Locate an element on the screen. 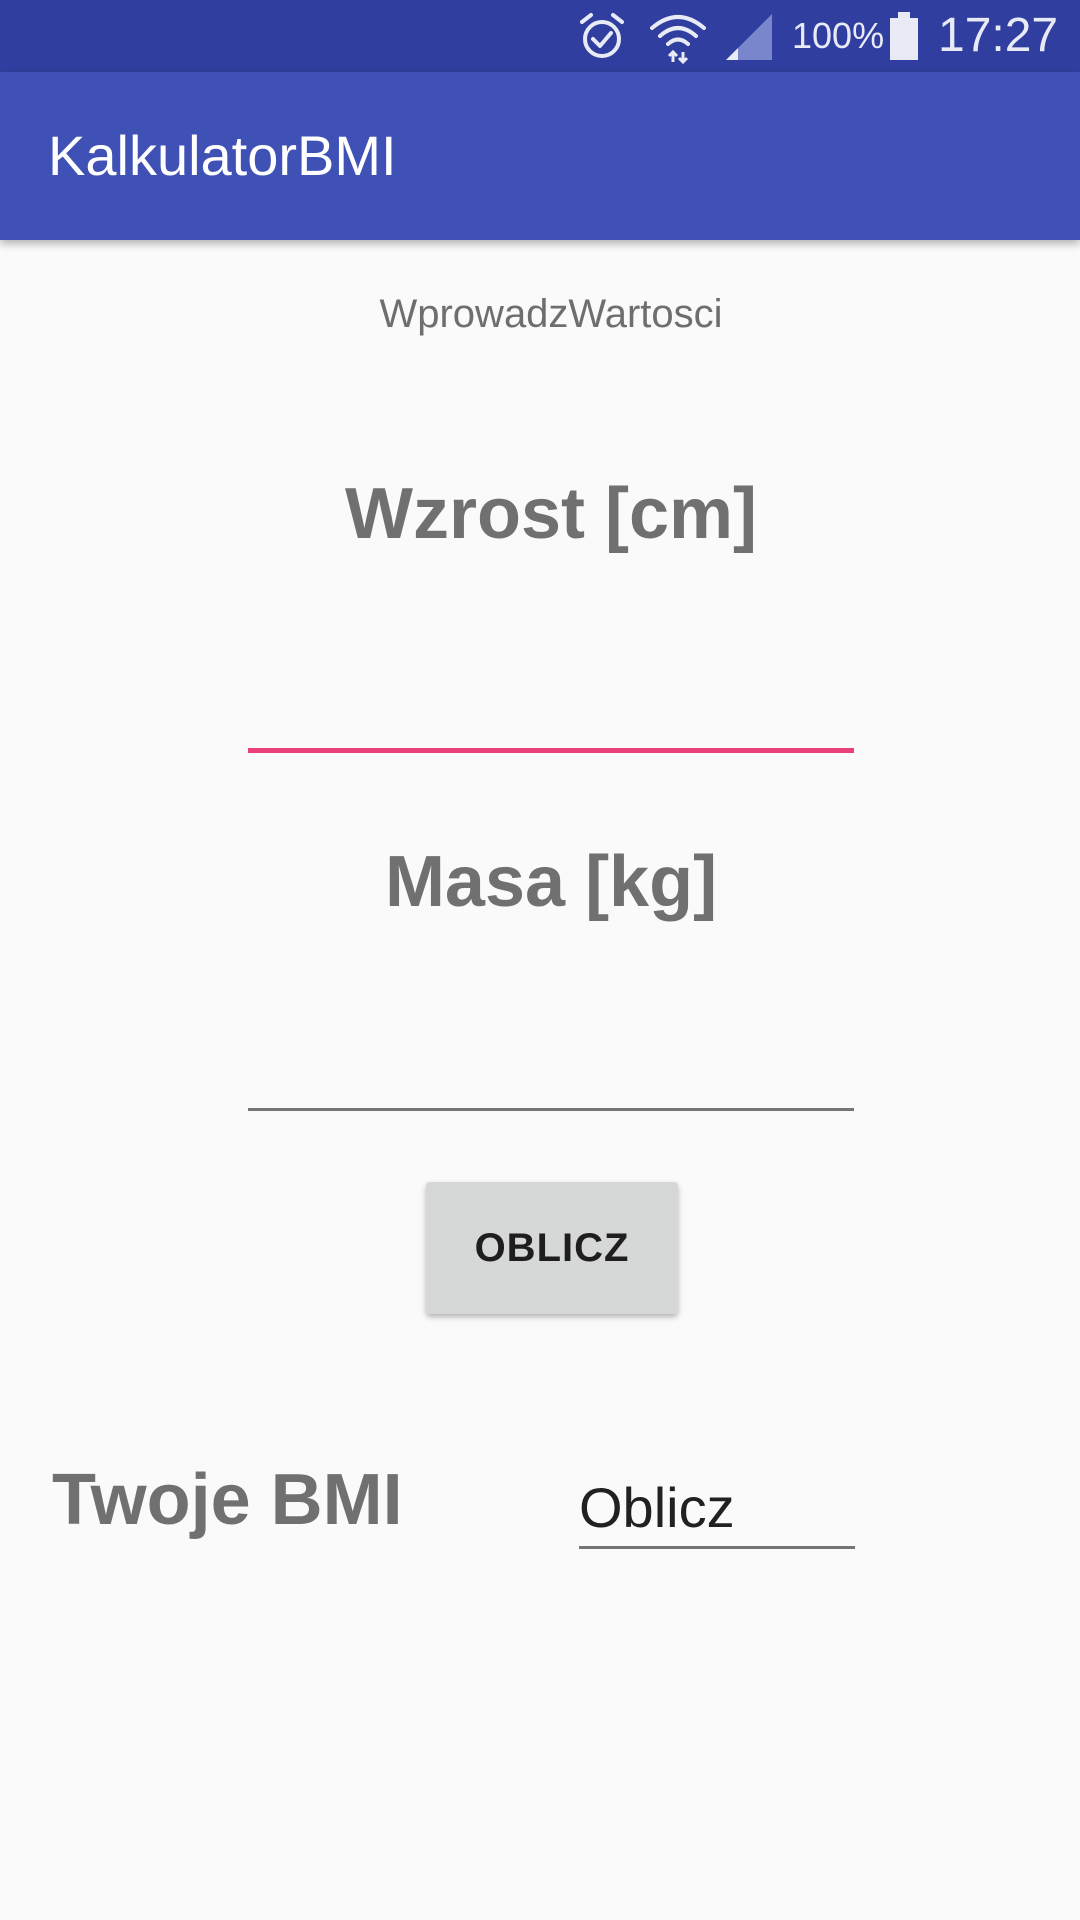  battery-icon is located at coordinates (904, 36).